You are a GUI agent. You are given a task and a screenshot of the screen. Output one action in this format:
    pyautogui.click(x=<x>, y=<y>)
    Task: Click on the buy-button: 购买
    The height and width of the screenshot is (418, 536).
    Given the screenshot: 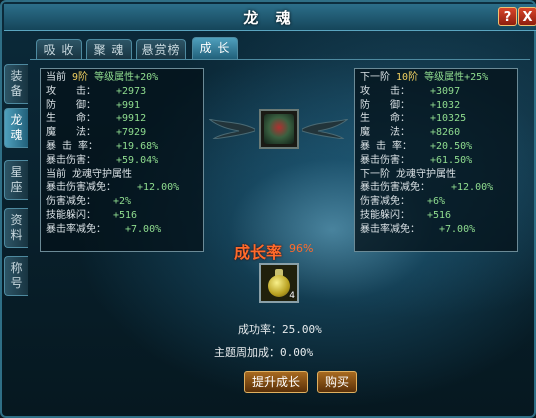 What is the action you would take?
    pyautogui.click(x=337, y=382)
    